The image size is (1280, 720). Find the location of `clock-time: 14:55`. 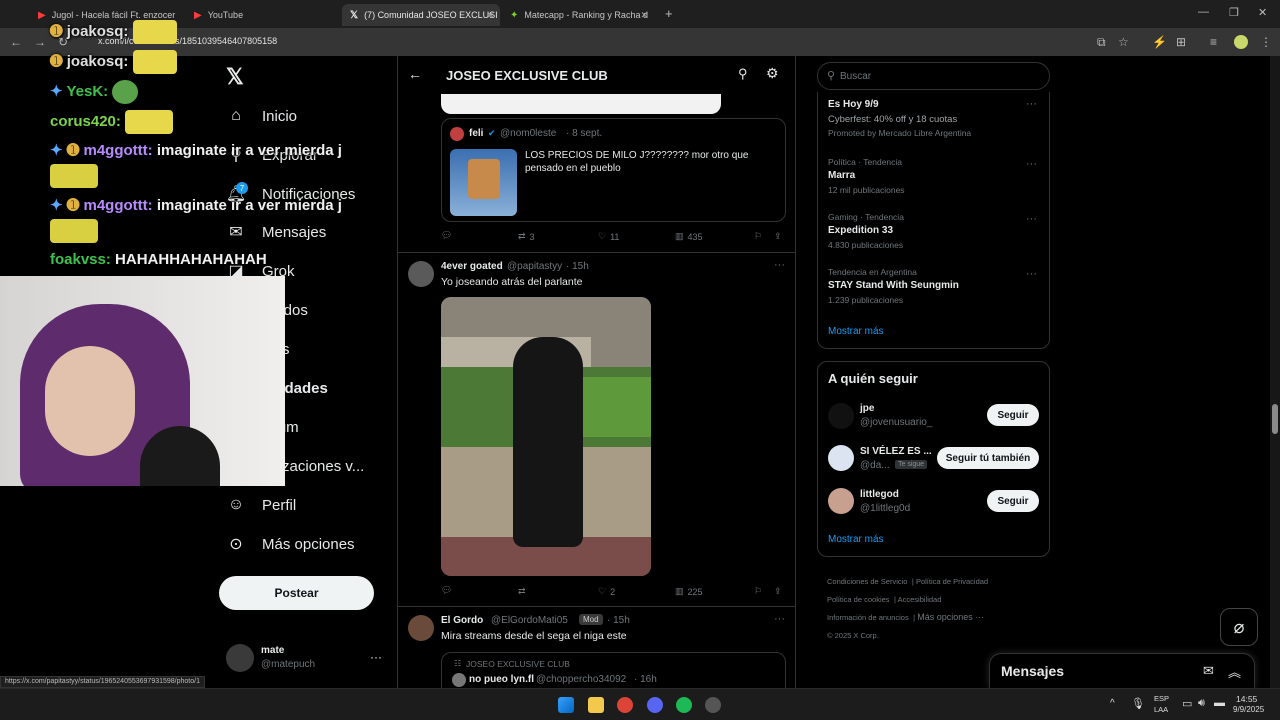

clock-time: 14:55 is located at coordinates (1246, 699).